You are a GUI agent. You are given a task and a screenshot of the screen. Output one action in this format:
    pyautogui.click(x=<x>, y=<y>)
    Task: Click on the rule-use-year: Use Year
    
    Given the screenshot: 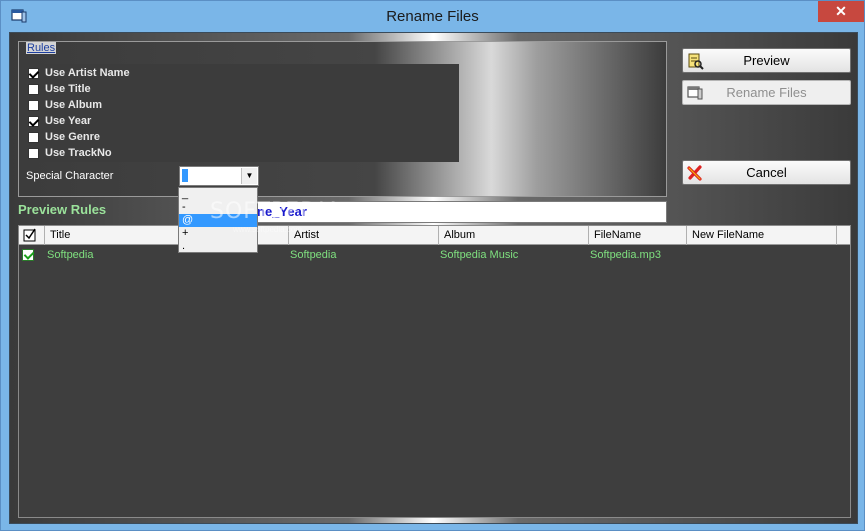 What is the action you would take?
    pyautogui.click(x=59, y=121)
    